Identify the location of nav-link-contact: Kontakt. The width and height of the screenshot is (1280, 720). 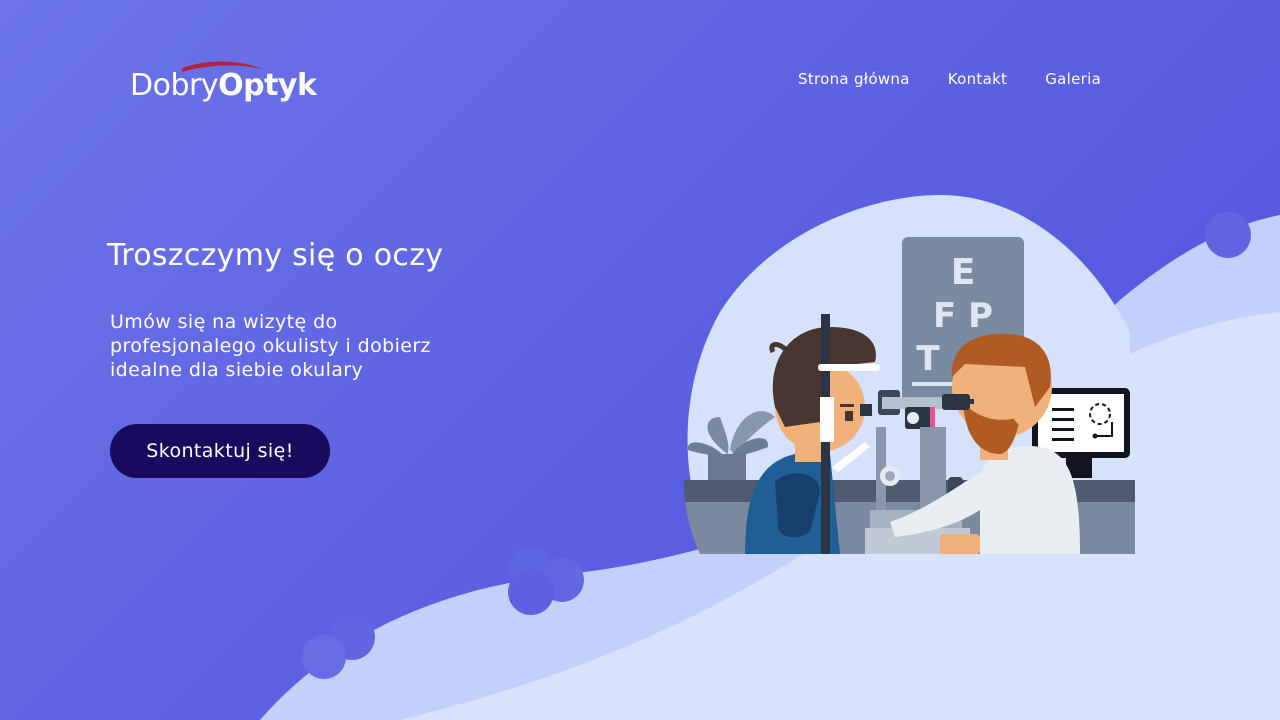
(978, 79).